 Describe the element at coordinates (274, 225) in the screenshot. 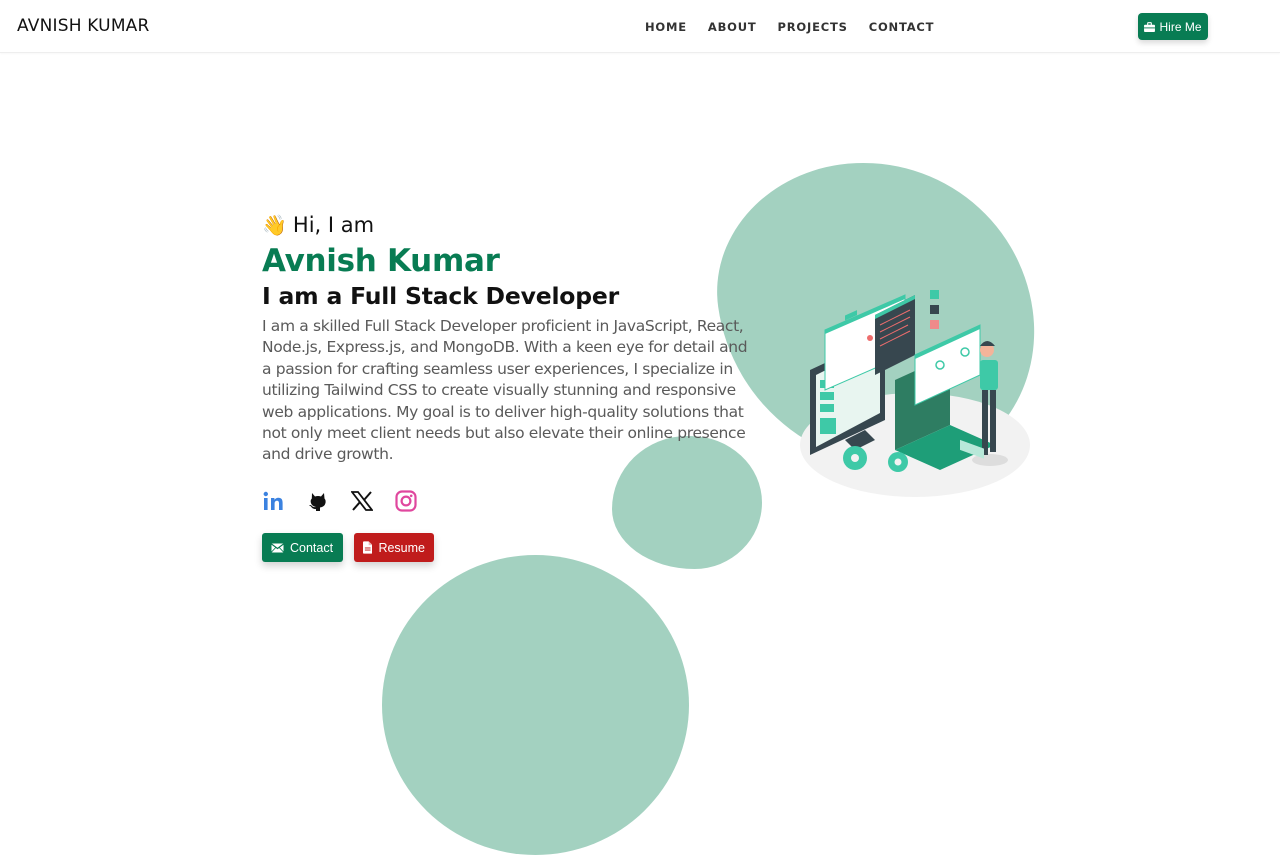

I see `waving-hand-icon: 👋` at that location.